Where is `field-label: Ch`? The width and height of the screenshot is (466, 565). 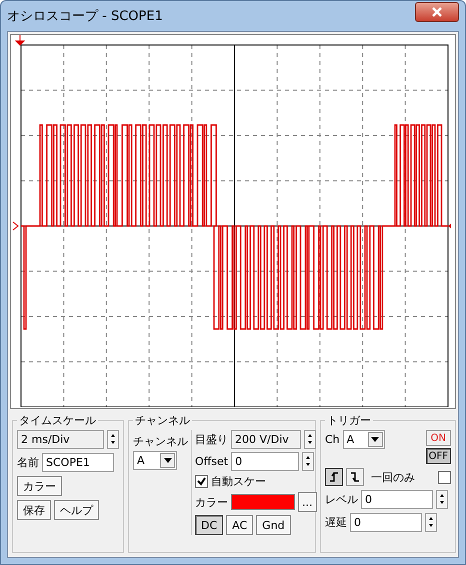 field-label: Ch is located at coordinates (332, 439).